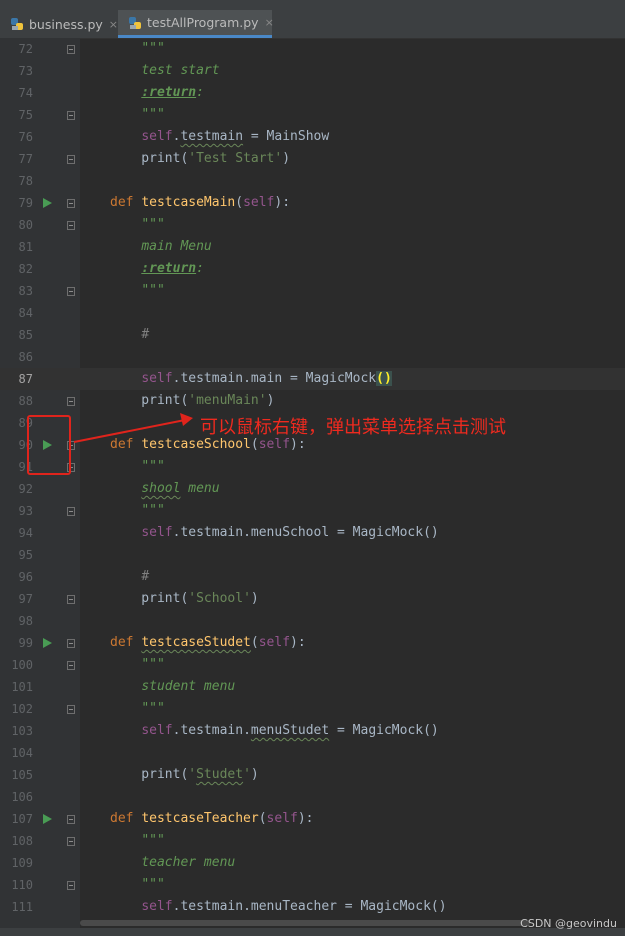 Image resolution: width=625 pixels, height=936 pixels. What do you see at coordinates (305, 923) in the screenshot?
I see `scrollbar-thumb` at bounding box center [305, 923].